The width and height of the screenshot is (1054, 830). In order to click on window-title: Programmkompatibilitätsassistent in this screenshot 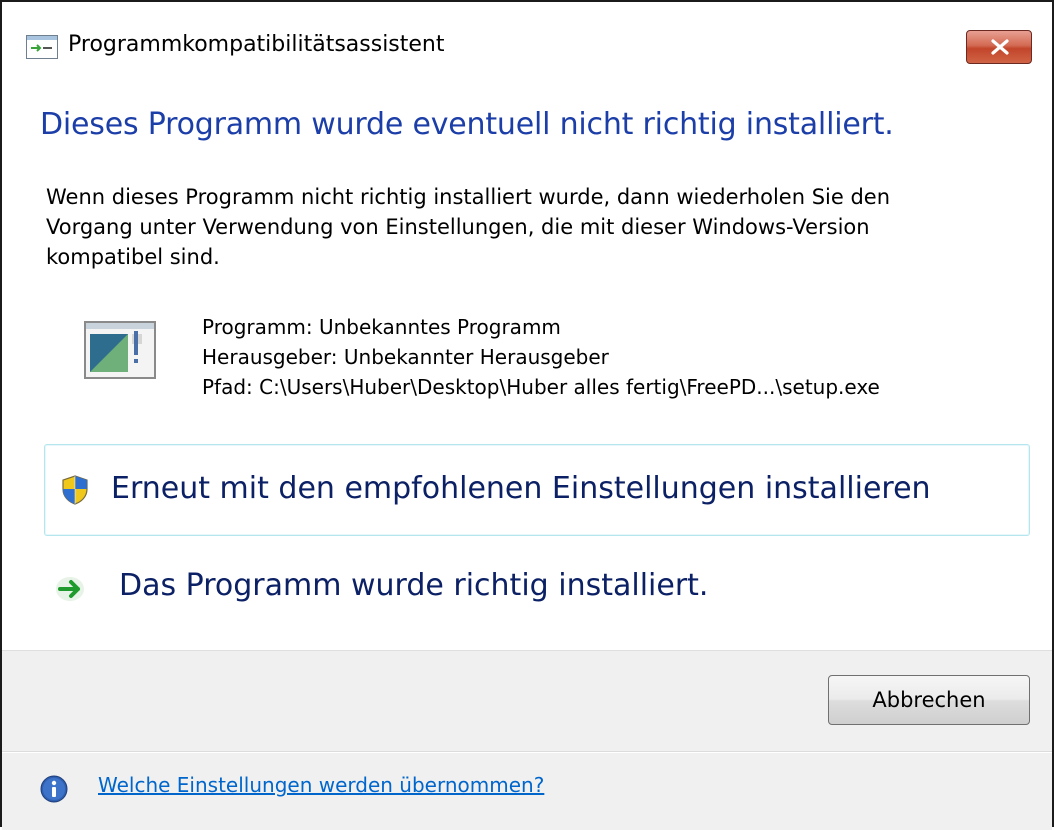, I will do `click(256, 44)`.